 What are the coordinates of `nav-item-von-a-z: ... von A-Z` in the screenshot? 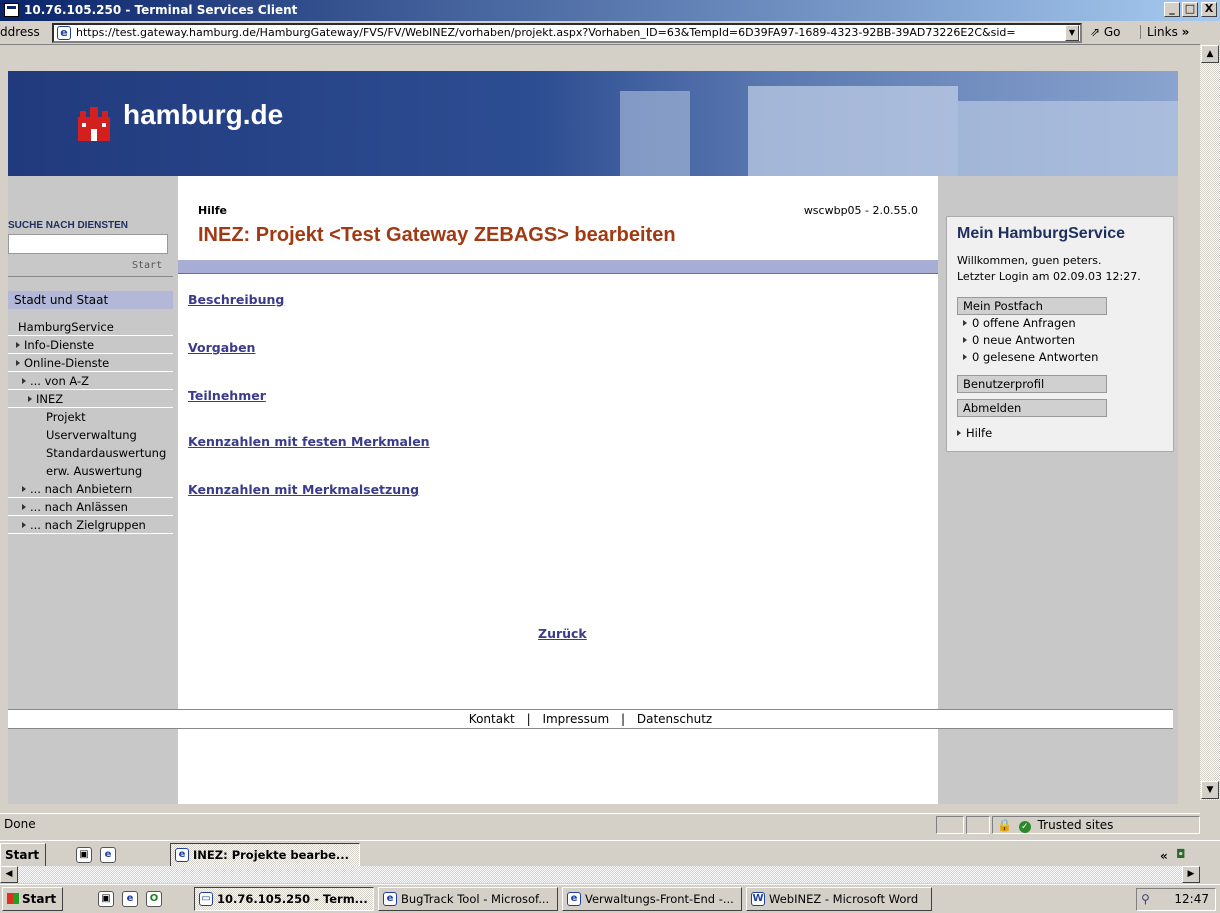 It's located at (90, 381).